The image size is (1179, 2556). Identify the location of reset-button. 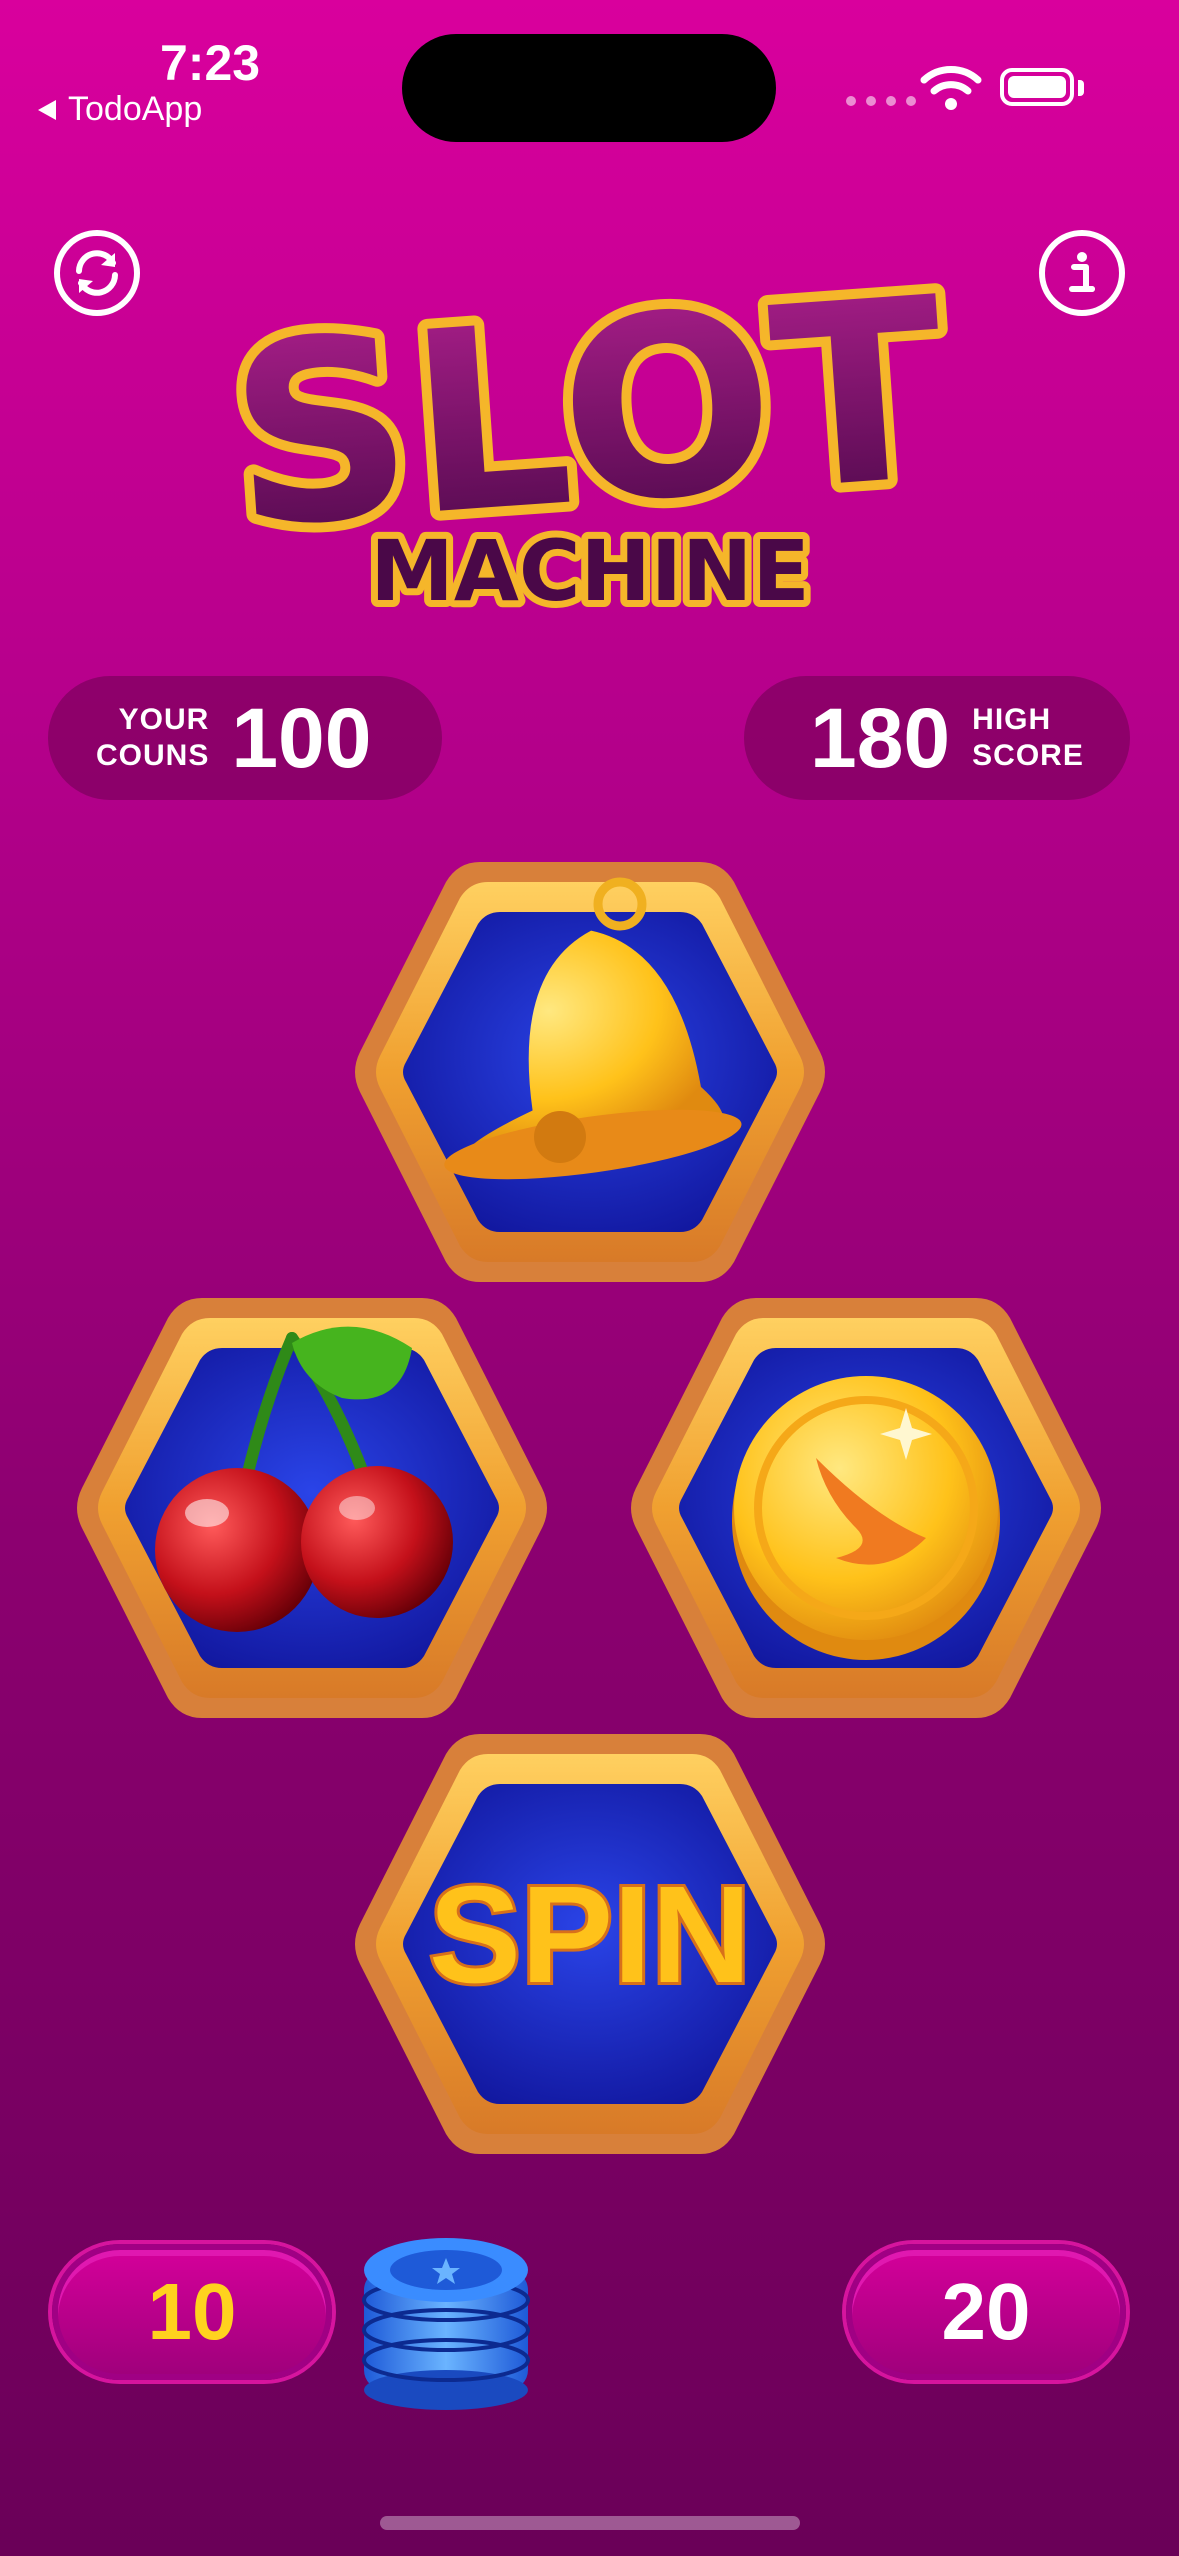
(97, 273).